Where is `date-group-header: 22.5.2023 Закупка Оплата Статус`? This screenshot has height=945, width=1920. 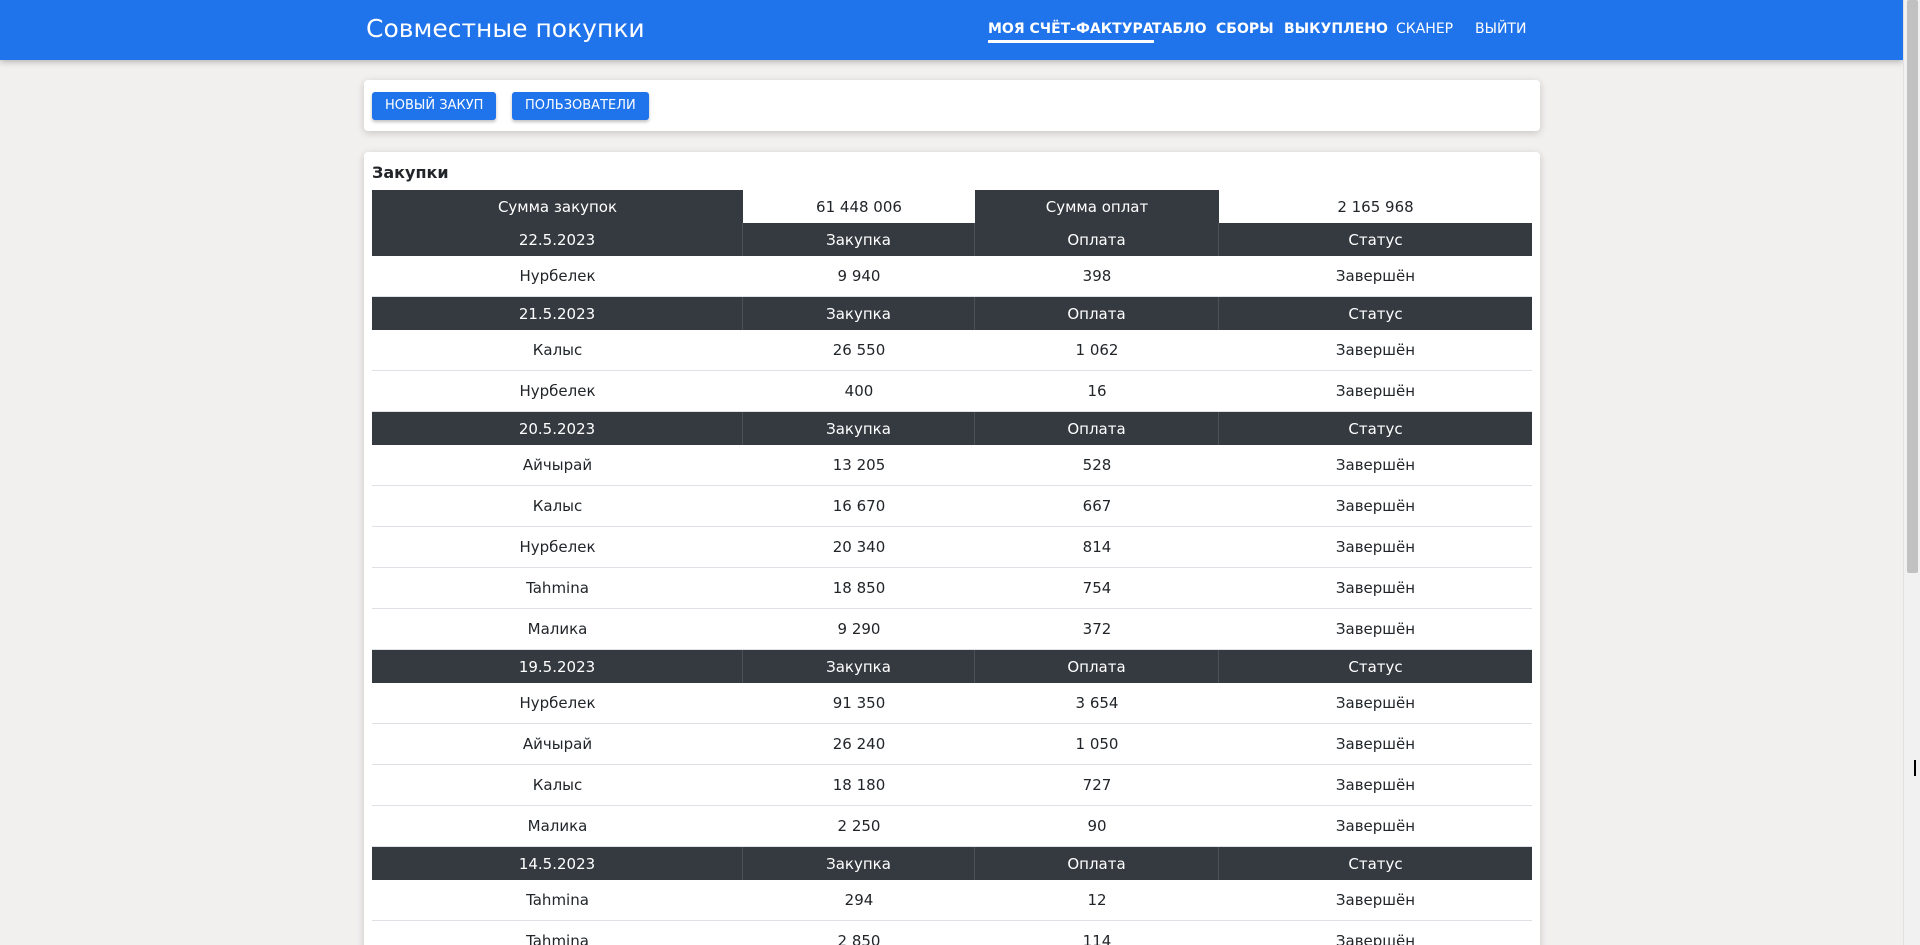 date-group-header: 22.5.2023 Закупка Оплата Статус is located at coordinates (952, 239).